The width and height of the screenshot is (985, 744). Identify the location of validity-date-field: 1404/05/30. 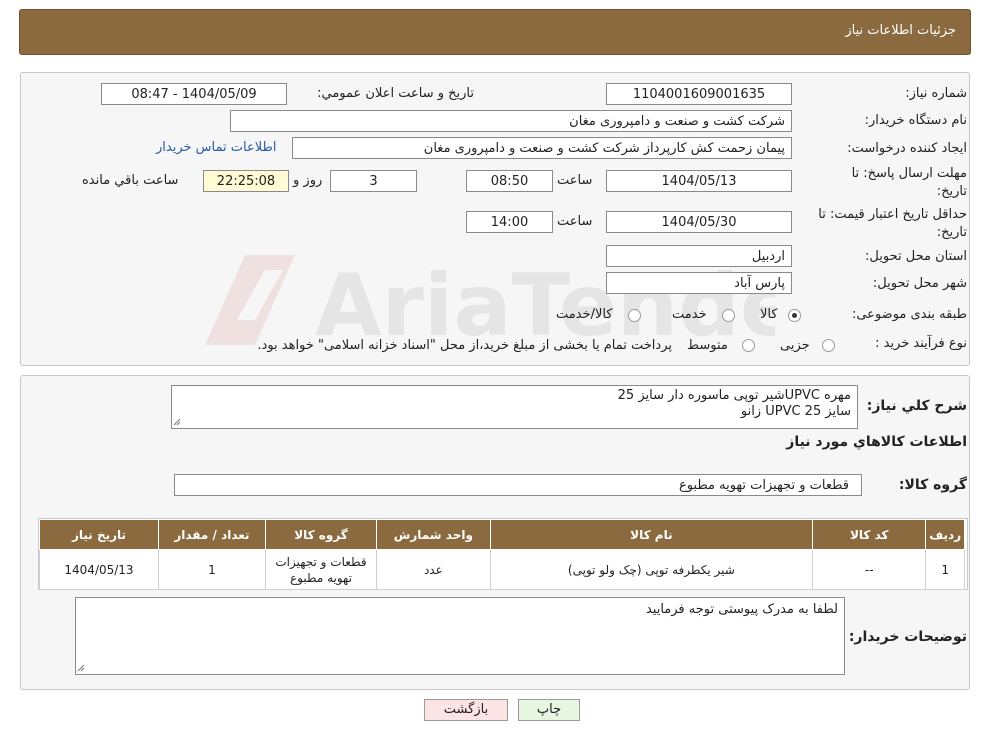
(699, 222).